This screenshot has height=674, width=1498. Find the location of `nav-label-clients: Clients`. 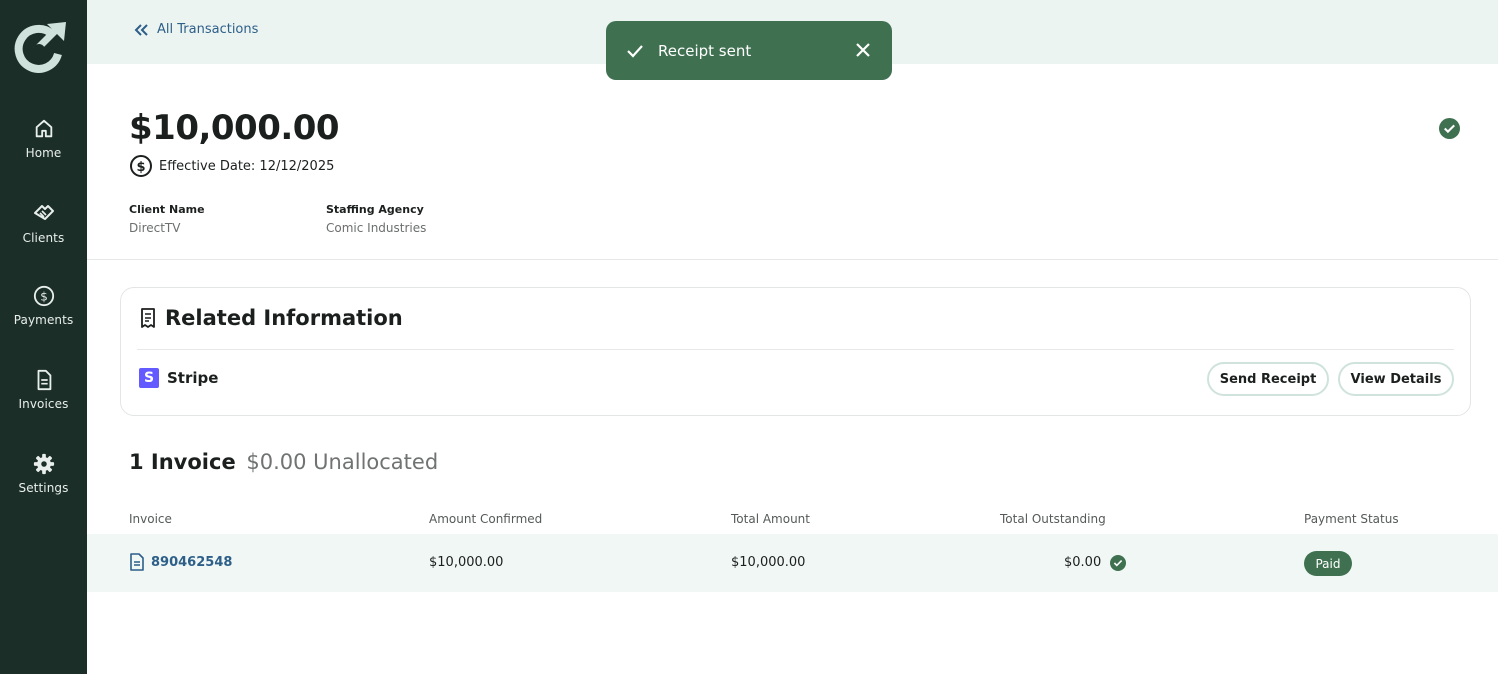

nav-label-clients: Clients is located at coordinates (43, 238).